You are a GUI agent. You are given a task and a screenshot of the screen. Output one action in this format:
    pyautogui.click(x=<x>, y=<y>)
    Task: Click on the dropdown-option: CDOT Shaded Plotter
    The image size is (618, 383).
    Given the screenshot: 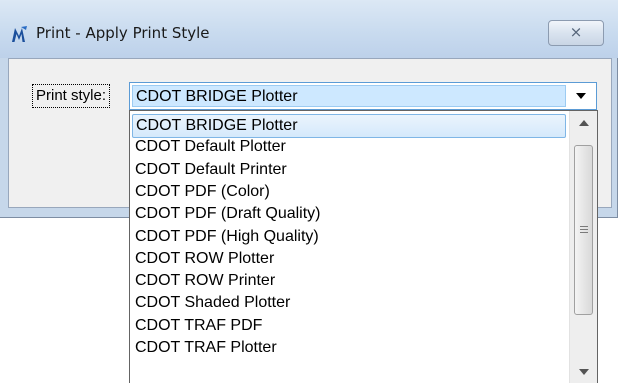 What is the action you would take?
    pyautogui.click(x=349, y=304)
    